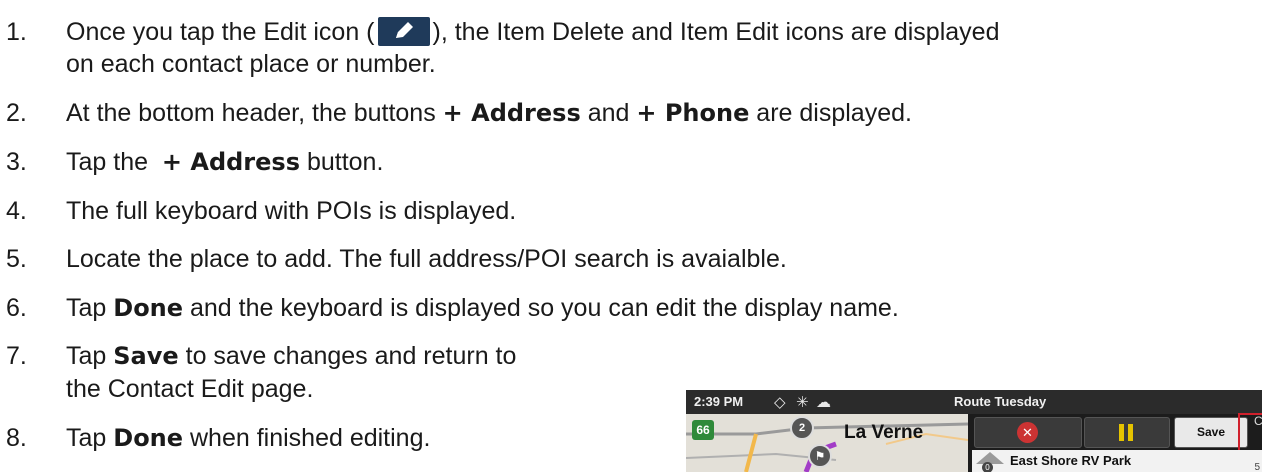  I want to click on route-controls-panel: ✕ Save C 0 East Shore RV Park 5, so click(1115, 442).